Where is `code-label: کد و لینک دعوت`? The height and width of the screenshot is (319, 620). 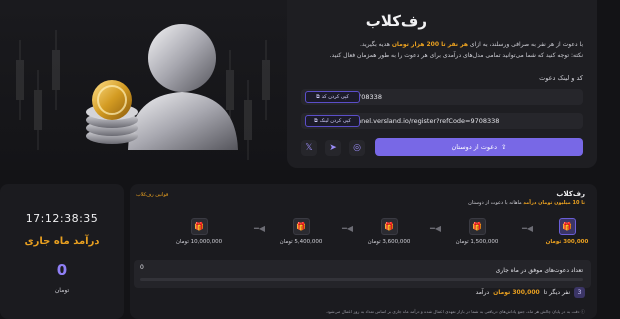 code-label: کد و لینک دعوت is located at coordinates (561, 78).